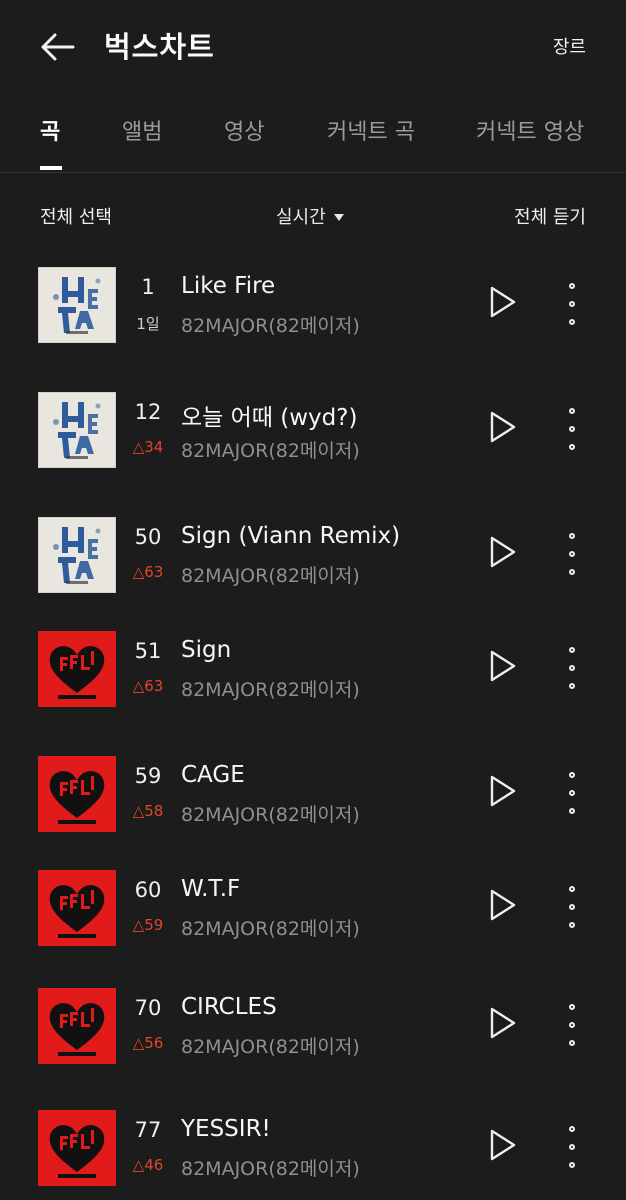 The image size is (626, 1200). I want to click on period-dropdown: 실시간, so click(310, 216).